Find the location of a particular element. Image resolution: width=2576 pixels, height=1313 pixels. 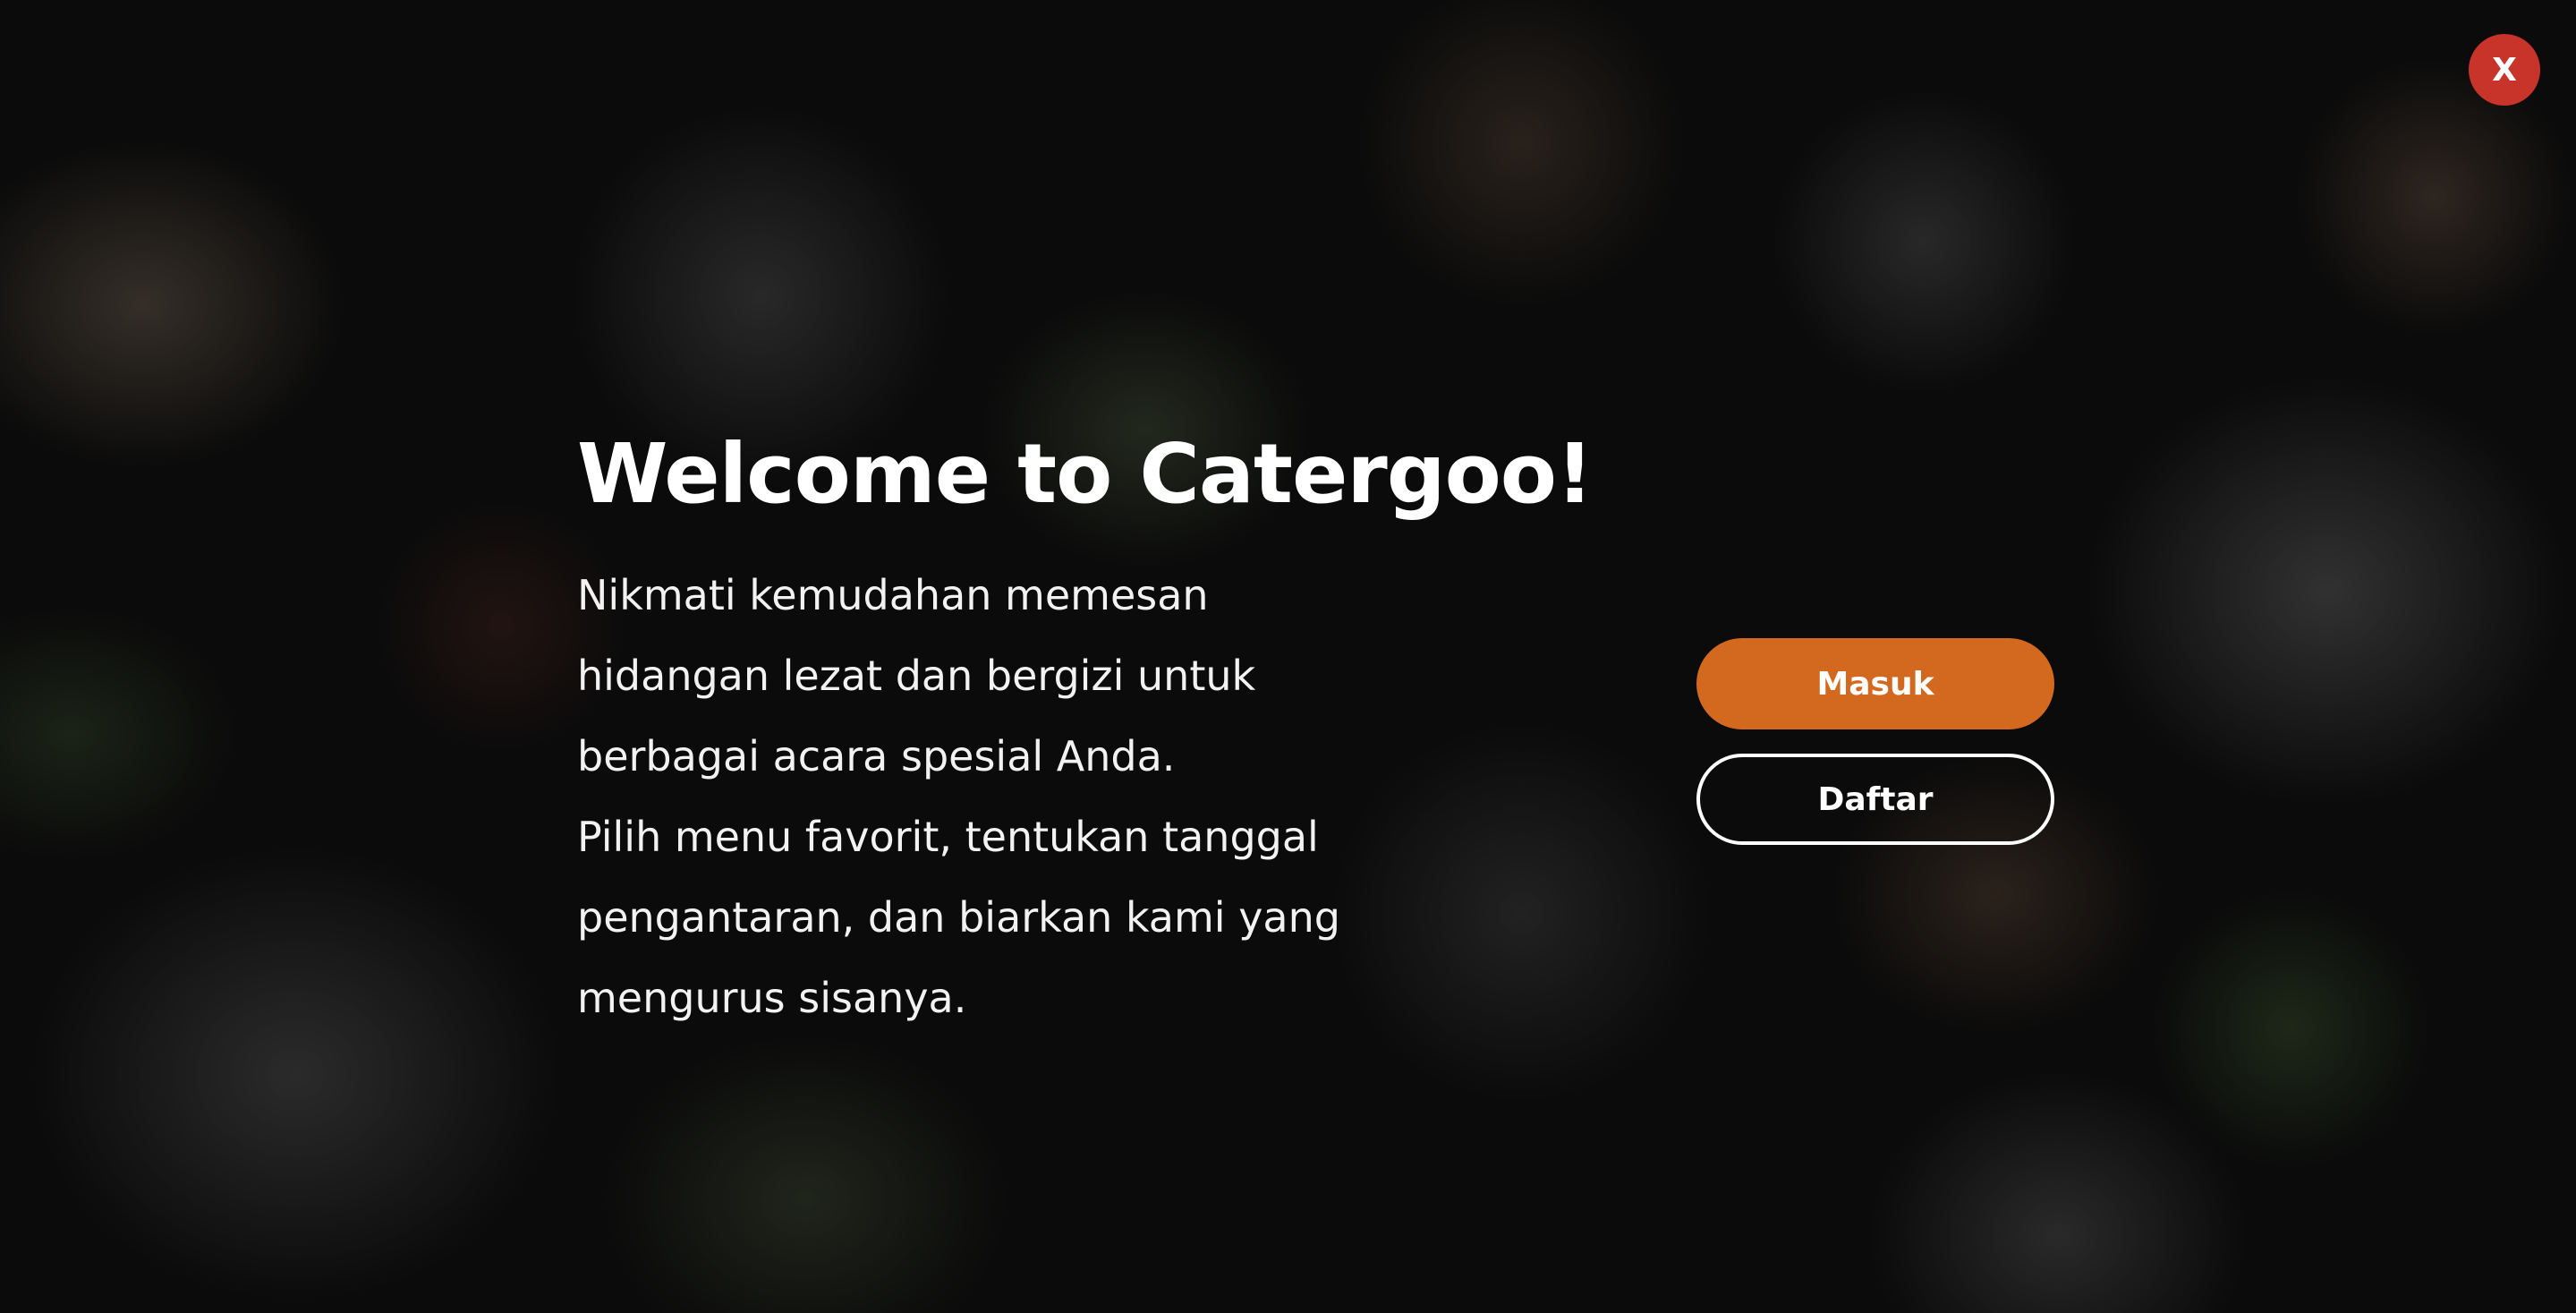

register-button: Daftar is located at coordinates (1875, 799).